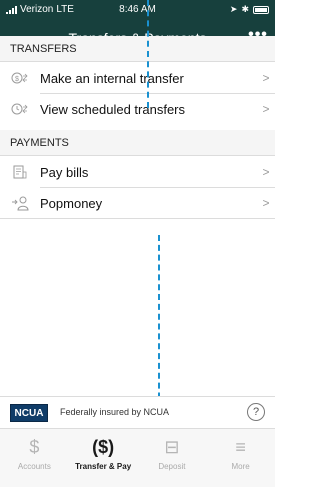 This screenshot has width=320, height=487. Describe the element at coordinates (34, 446) in the screenshot. I see `dollar-icon: $` at that location.